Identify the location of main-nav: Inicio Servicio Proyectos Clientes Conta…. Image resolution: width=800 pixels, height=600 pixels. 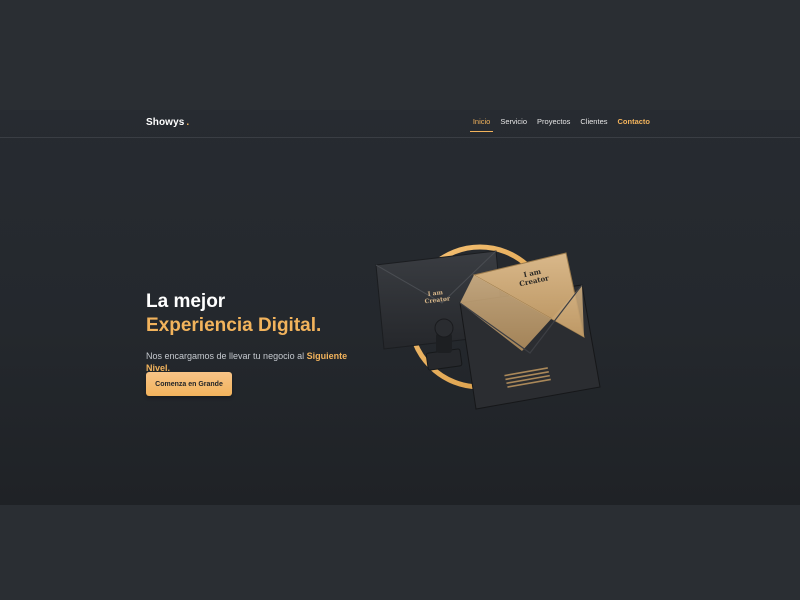
(560, 124).